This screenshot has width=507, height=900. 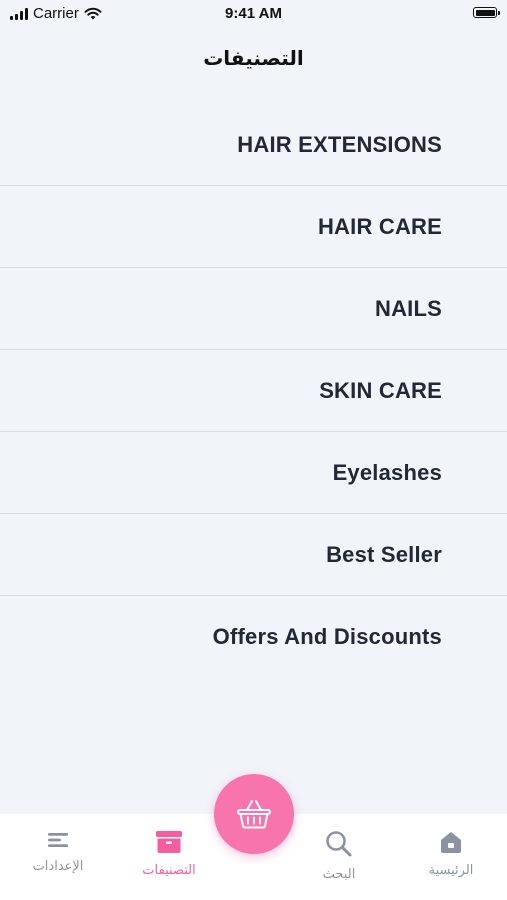 I want to click on status-bar: Carrier 9:41 AM, so click(x=253, y=14).